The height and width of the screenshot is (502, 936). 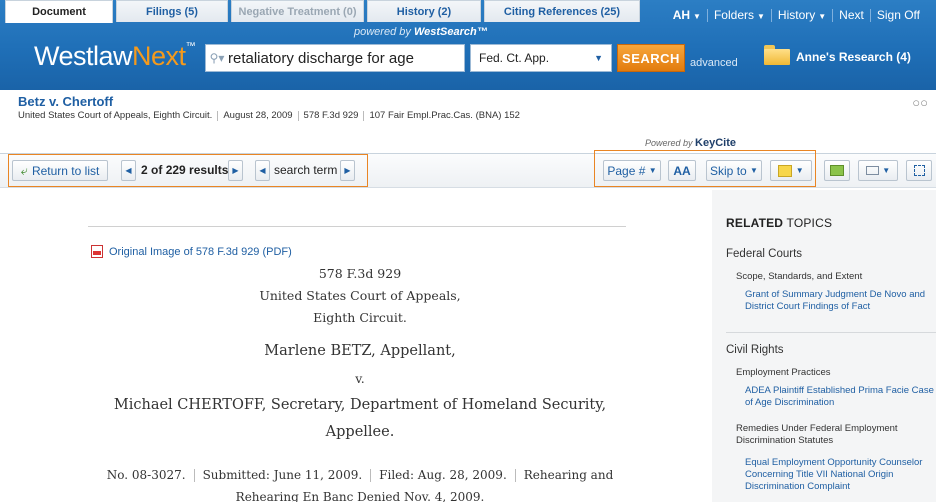 What do you see at coordinates (777, 55) in the screenshot?
I see `folder-icon` at bounding box center [777, 55].